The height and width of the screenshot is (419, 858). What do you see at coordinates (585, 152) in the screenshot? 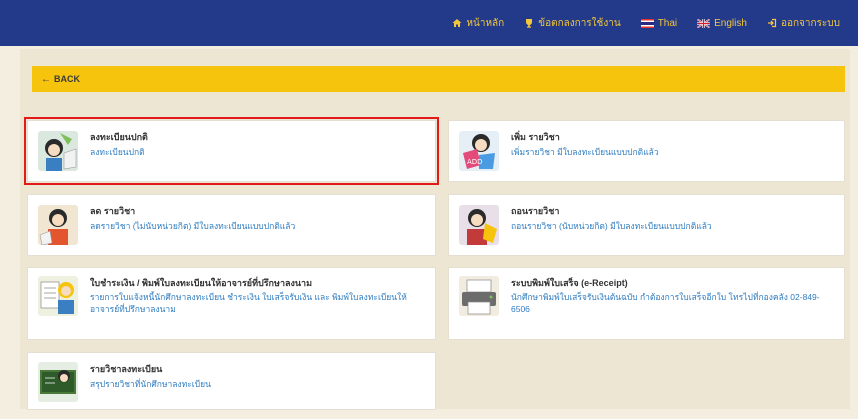
I see `card-description: เพิ่มรายวิชา มีใบลงทะเบียนแบบปกติแล้ว` at bounding box center [585, 152].